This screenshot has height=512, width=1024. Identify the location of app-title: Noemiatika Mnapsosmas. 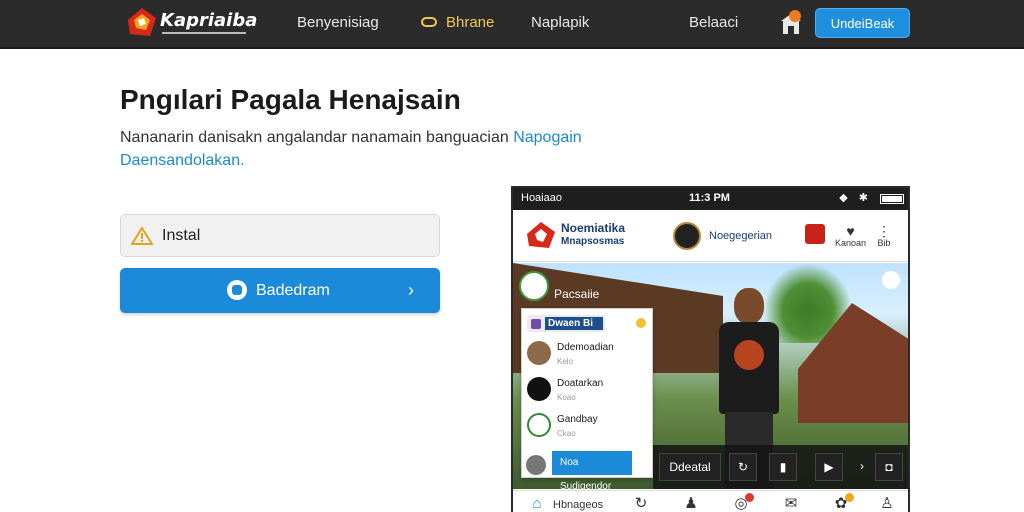
(593, 235).